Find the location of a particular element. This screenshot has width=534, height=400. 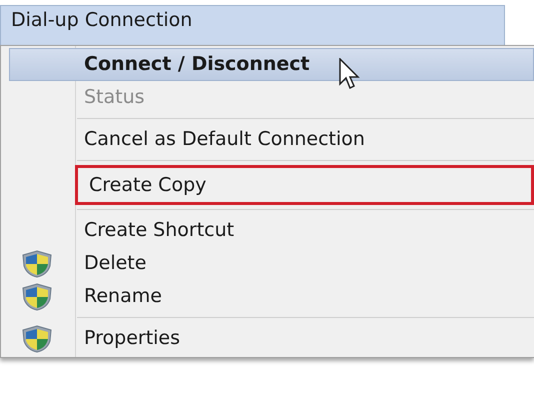

menu-item: Properties is located at coordinates (271, 338).